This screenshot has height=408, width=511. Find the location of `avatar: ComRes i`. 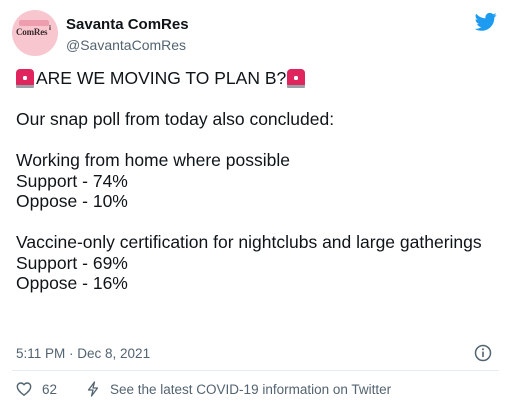

avatar: ComRes i is located at coordinates (35, 33).